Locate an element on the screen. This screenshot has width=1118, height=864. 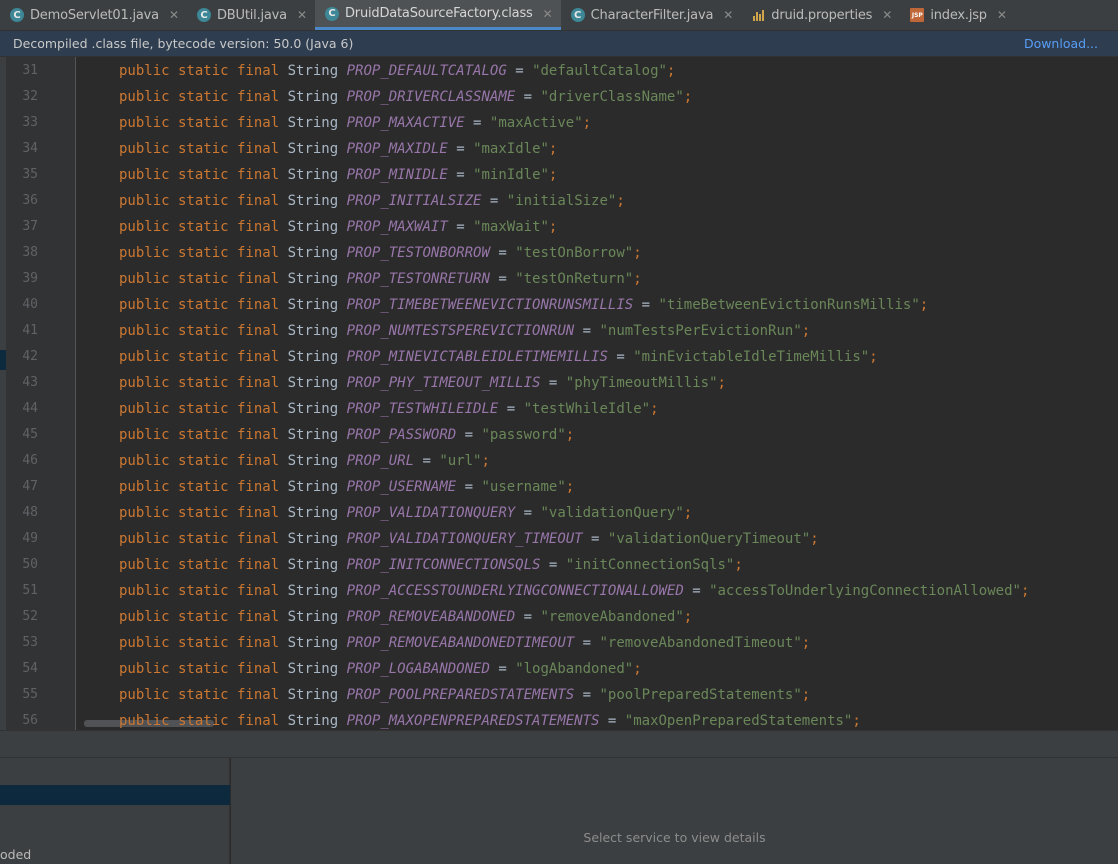
string-literal: "accessToUnderlyingConnectionAllowed" is located at coordinates (865, 591).